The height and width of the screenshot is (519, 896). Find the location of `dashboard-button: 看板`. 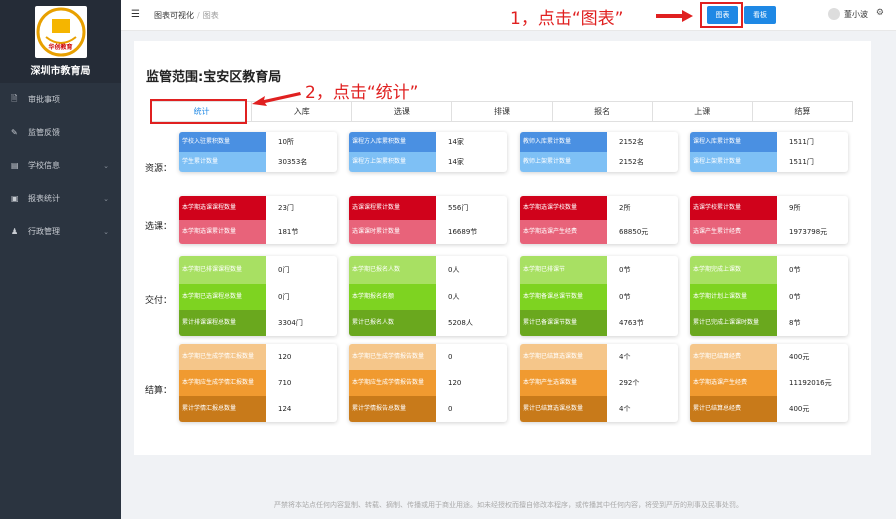

dashboard-button: 看板 is located at coordinates (760, 15).